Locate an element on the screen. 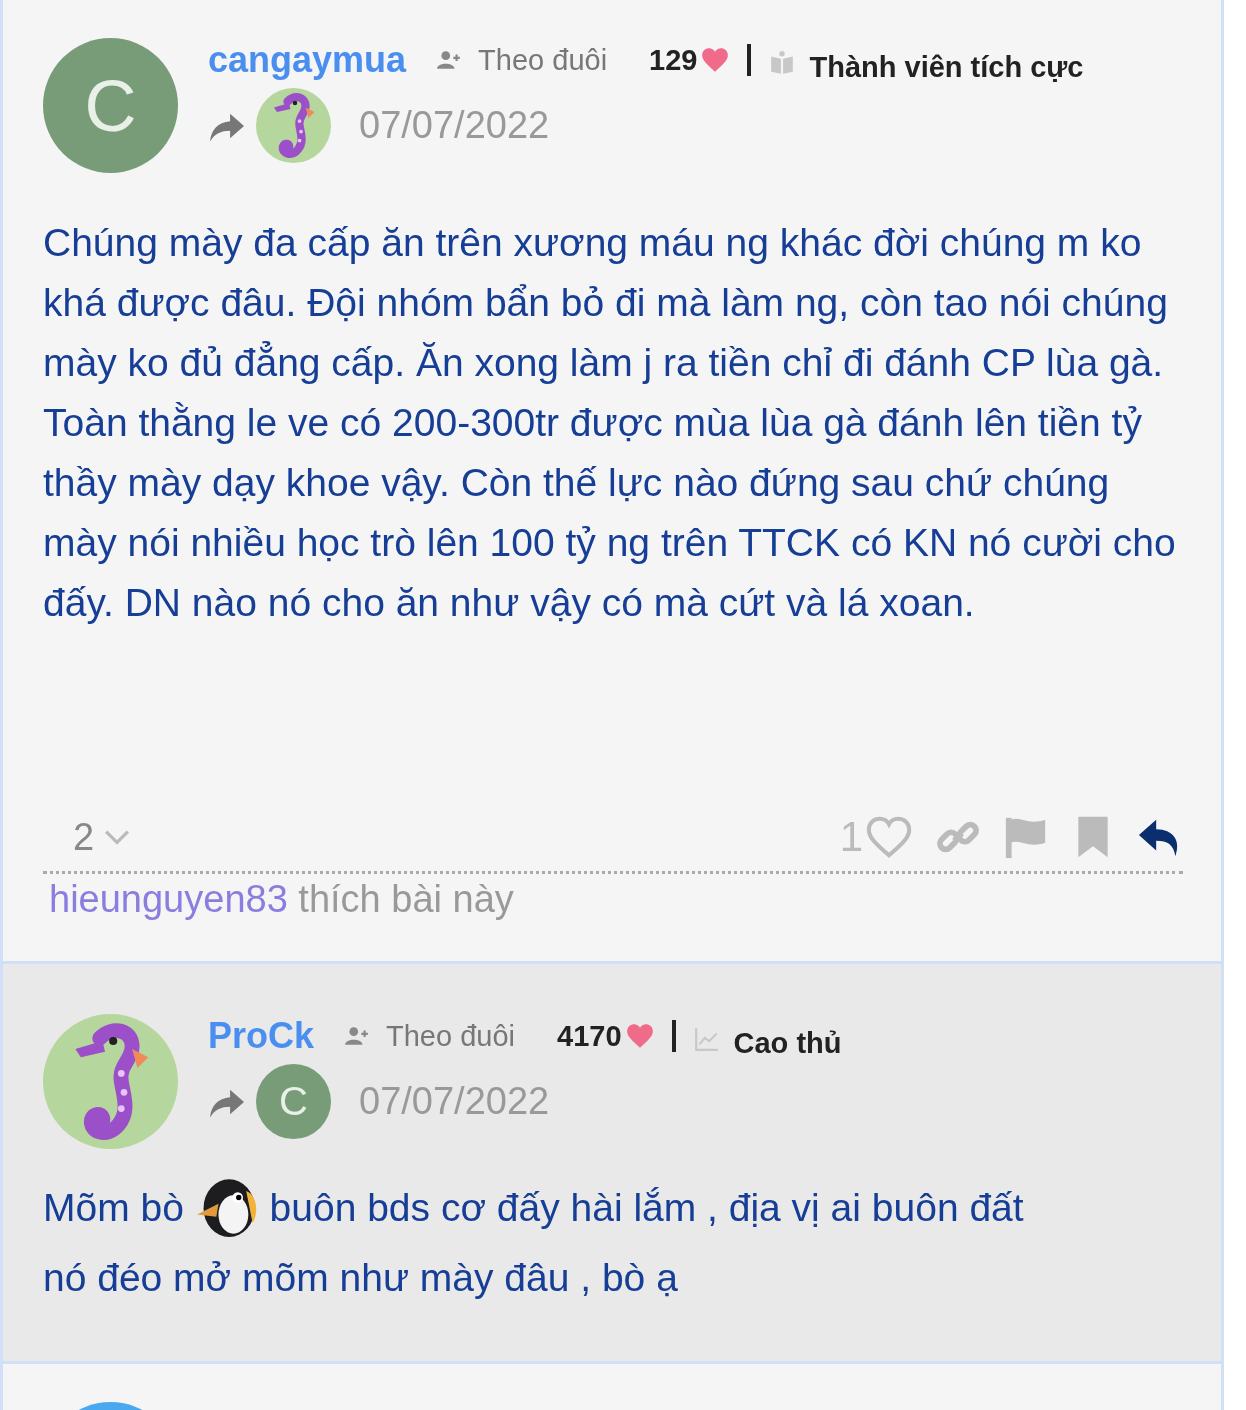 This screenshot has width=1246, height=1410. seahorse-icon is located at coordinates (293, 125).